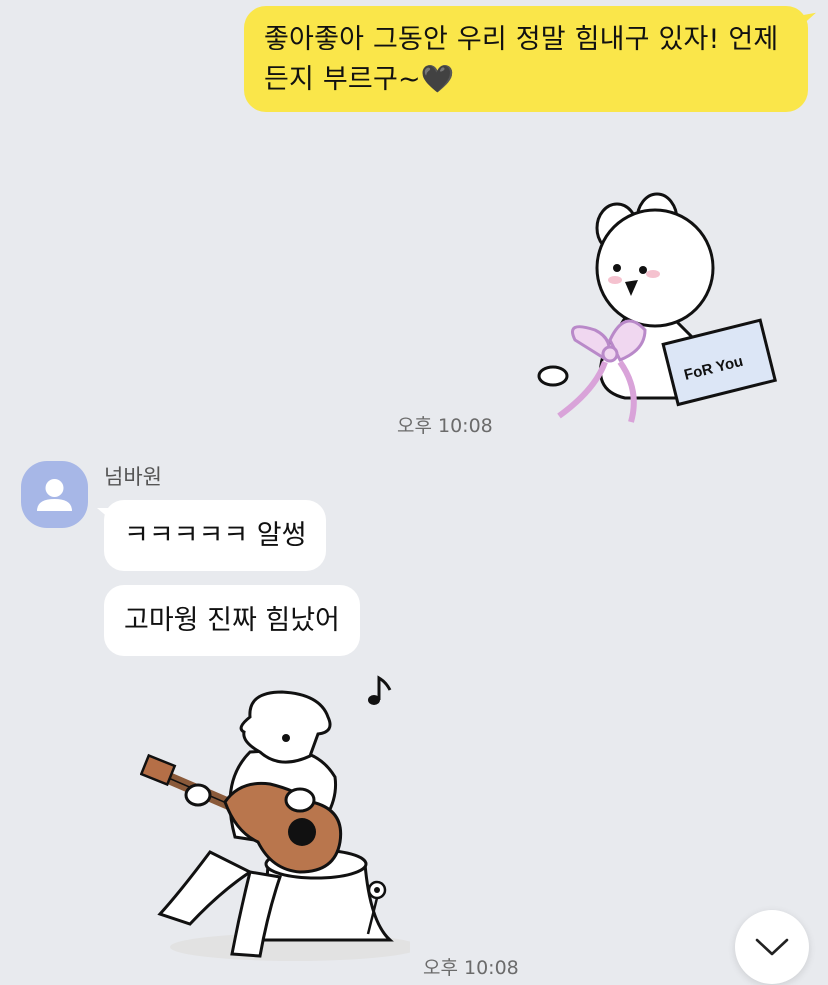 Image resolution: width=828 pixels, height=985 pixels. I want to click on outgoing-message-bubble: 좋아좋아 그동안 우리 정말 힘내구 있자! 언제든지 부르구~🖤, so click(530, 59).